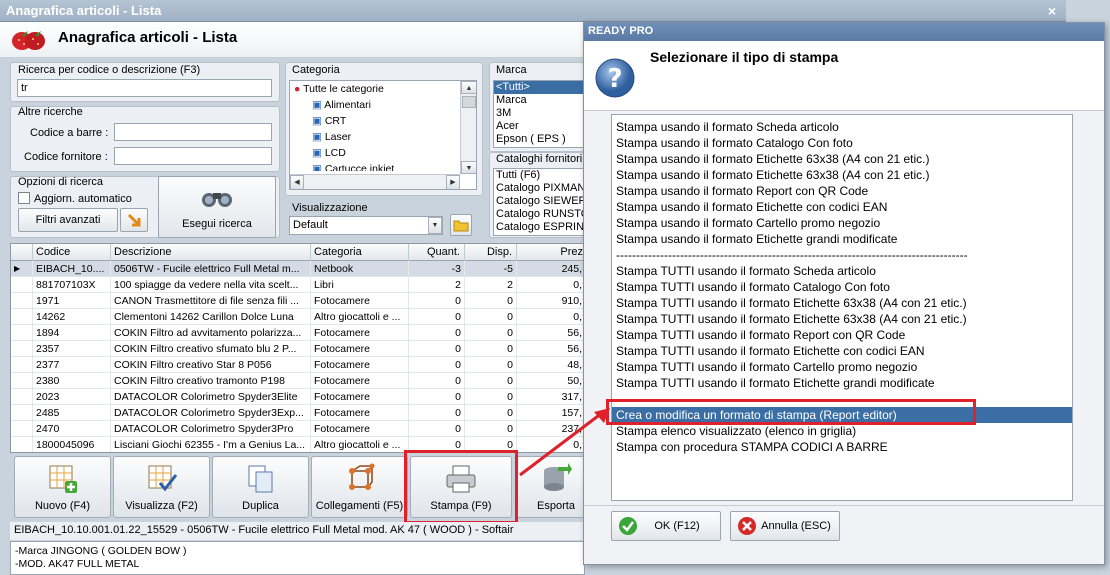 The image size is (1110, 575). Describe the element at coordinates (260, 487) in the screenshot. I see `duplica-button: Duplica` at that location.